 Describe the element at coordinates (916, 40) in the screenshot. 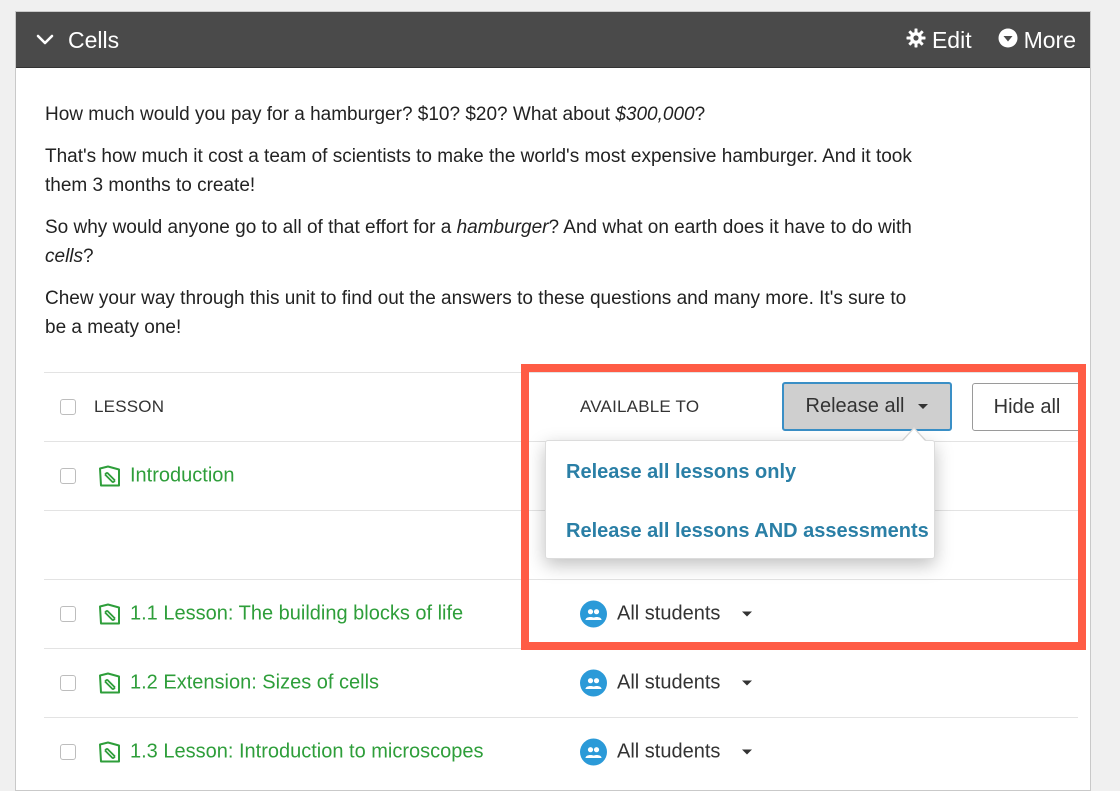

I see `gear-icon` at that location.